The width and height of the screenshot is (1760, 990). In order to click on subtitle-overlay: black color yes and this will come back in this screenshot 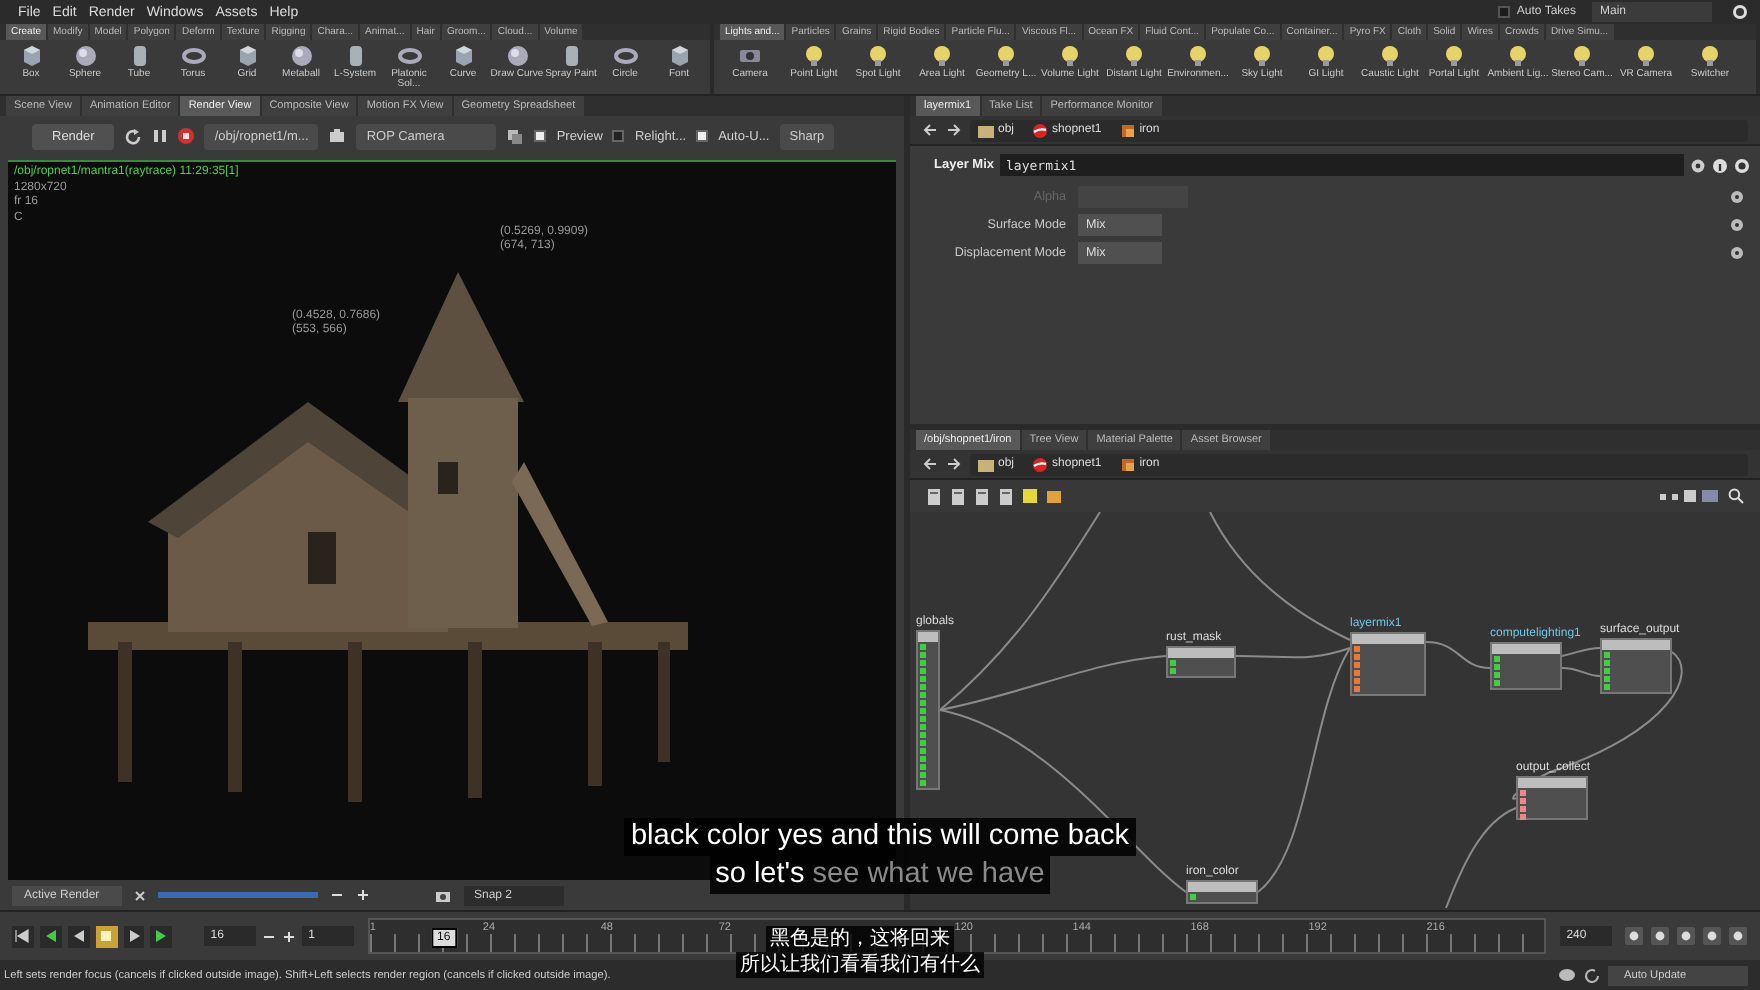, I will do `click(880, 837)`.